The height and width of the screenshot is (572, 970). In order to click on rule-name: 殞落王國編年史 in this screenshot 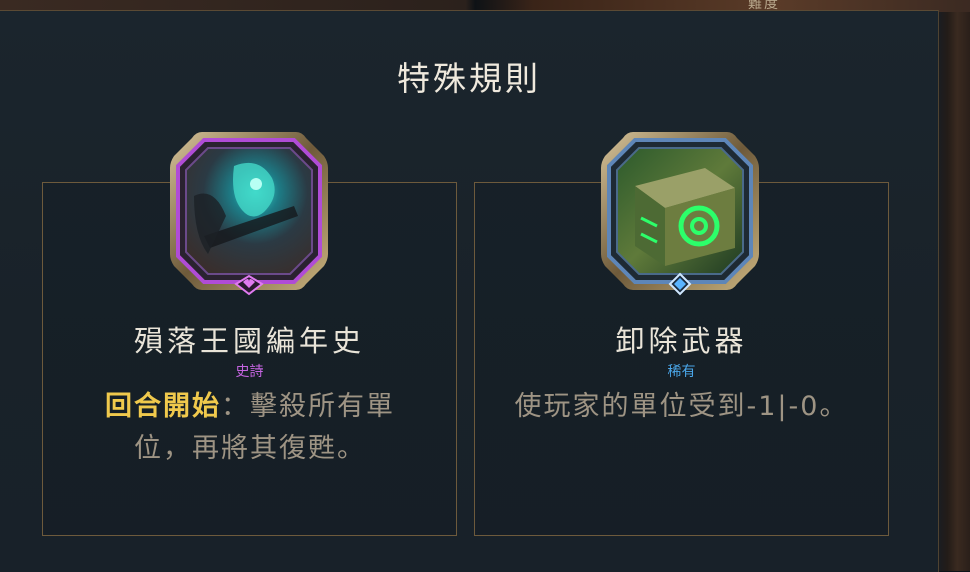, I will do `click(249, 341)`.